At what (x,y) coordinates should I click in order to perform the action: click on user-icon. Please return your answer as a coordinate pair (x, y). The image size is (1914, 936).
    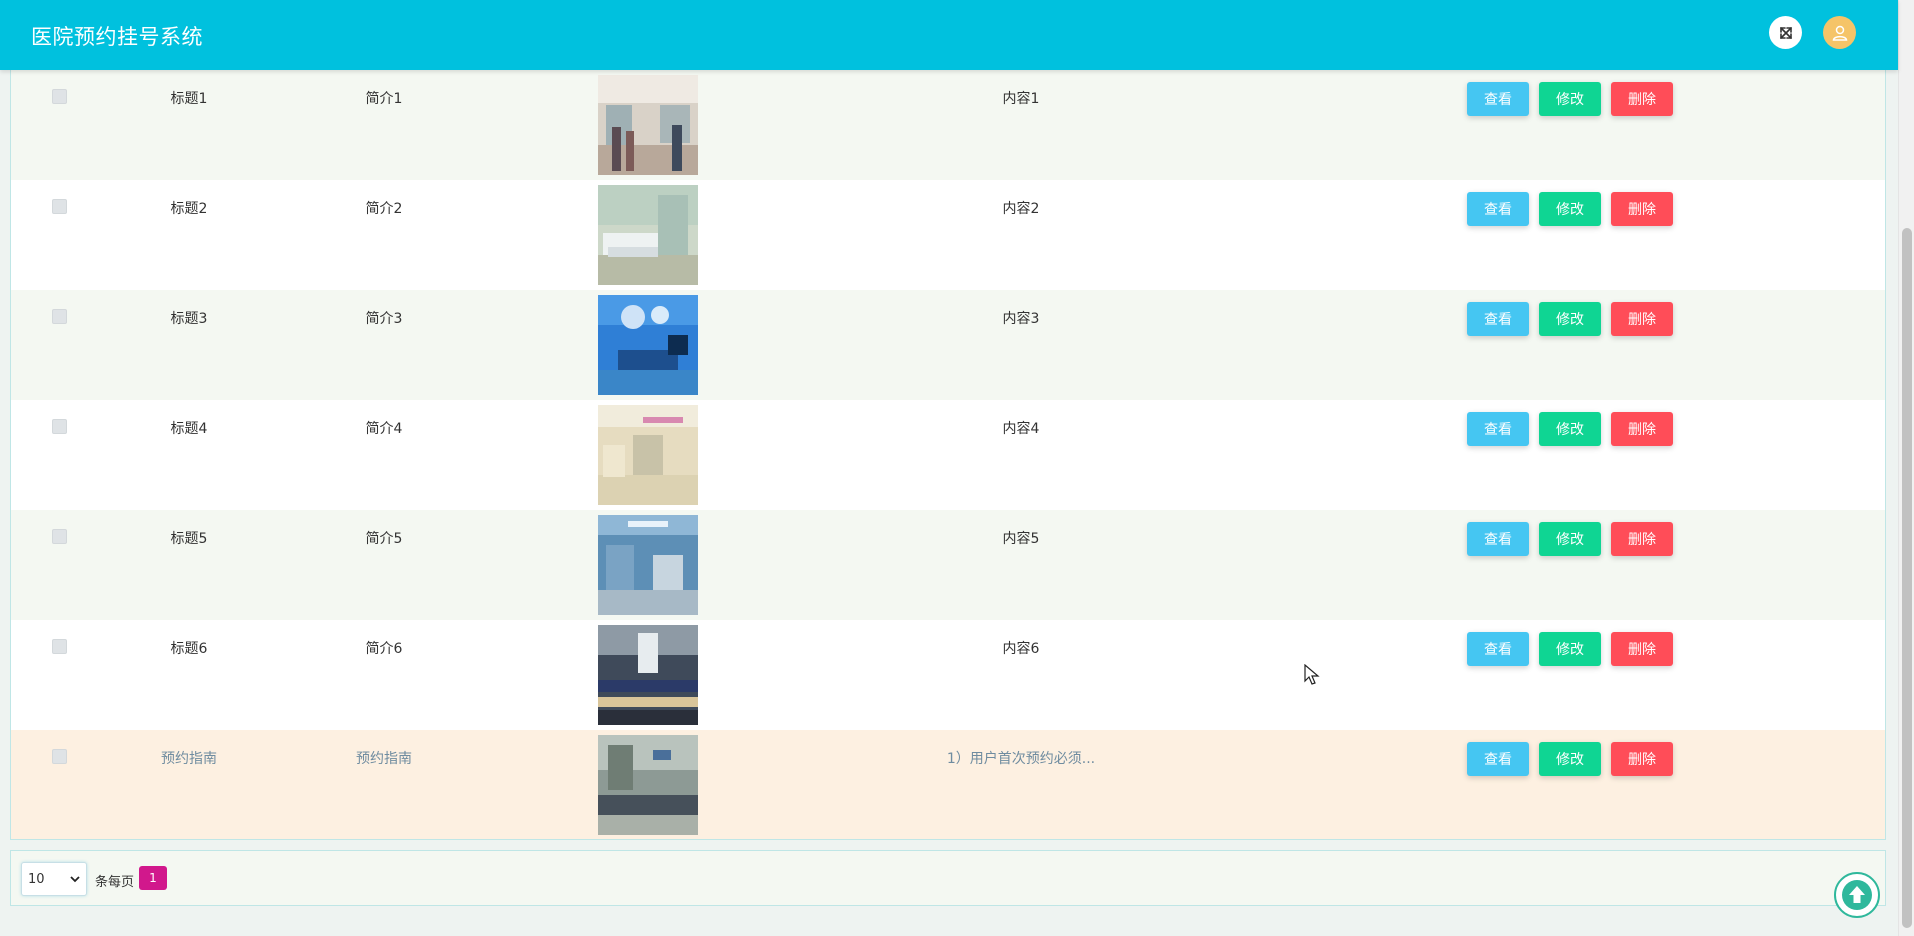
    Looking at the image, I should click on (1839, 33).